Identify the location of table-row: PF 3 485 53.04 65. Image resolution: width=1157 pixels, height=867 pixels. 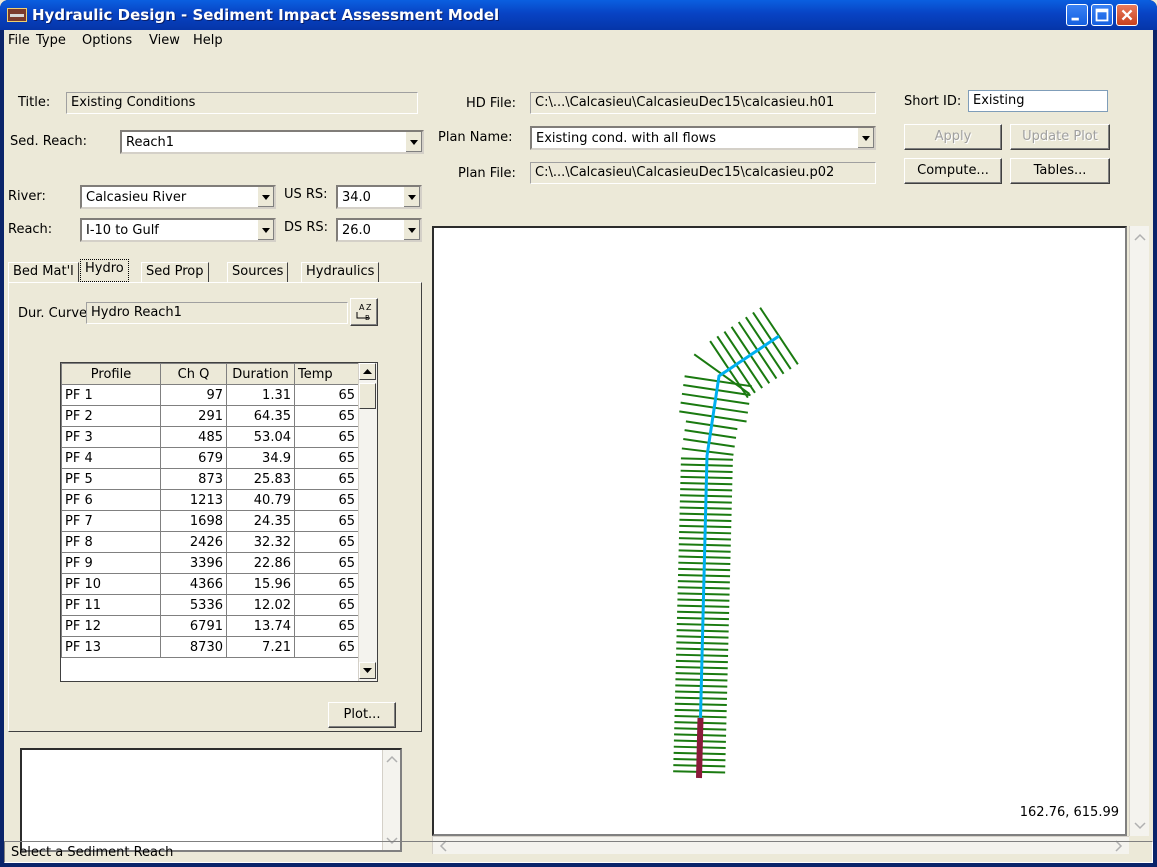
(210, 437).